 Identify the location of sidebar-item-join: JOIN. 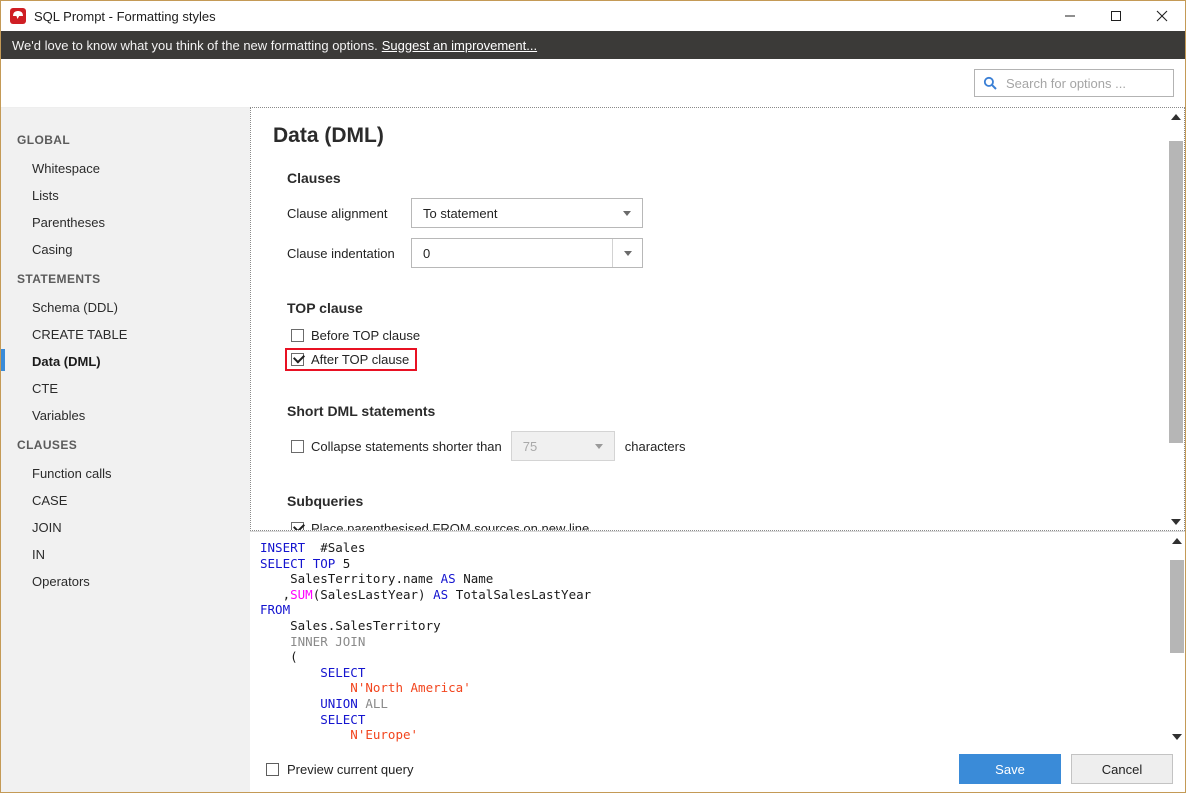
(125, 527).